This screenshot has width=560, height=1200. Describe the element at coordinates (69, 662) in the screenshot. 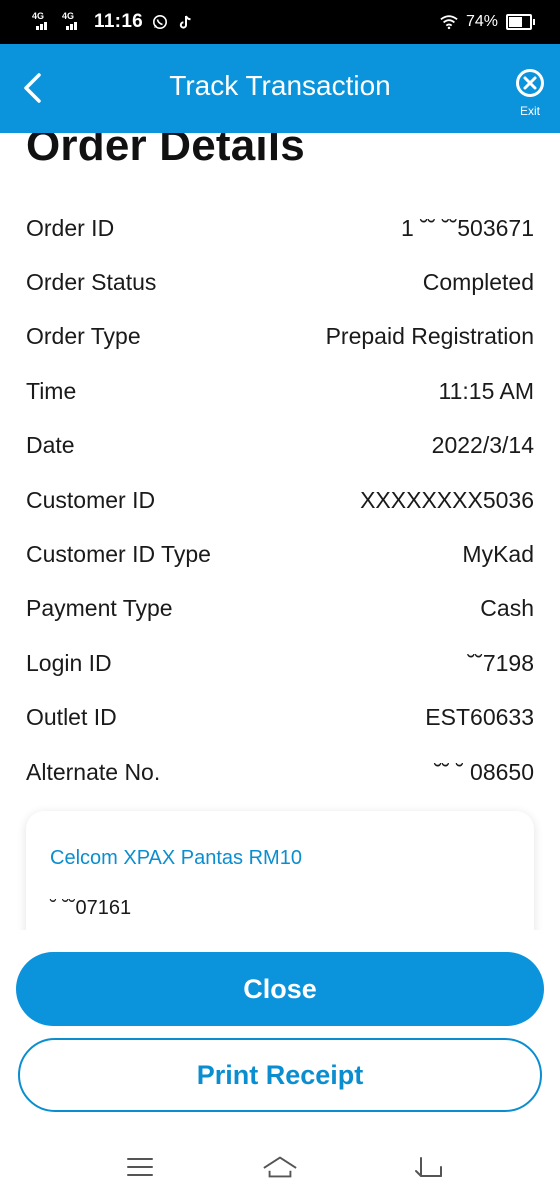

I see `detail-label: Login ID` at that location.